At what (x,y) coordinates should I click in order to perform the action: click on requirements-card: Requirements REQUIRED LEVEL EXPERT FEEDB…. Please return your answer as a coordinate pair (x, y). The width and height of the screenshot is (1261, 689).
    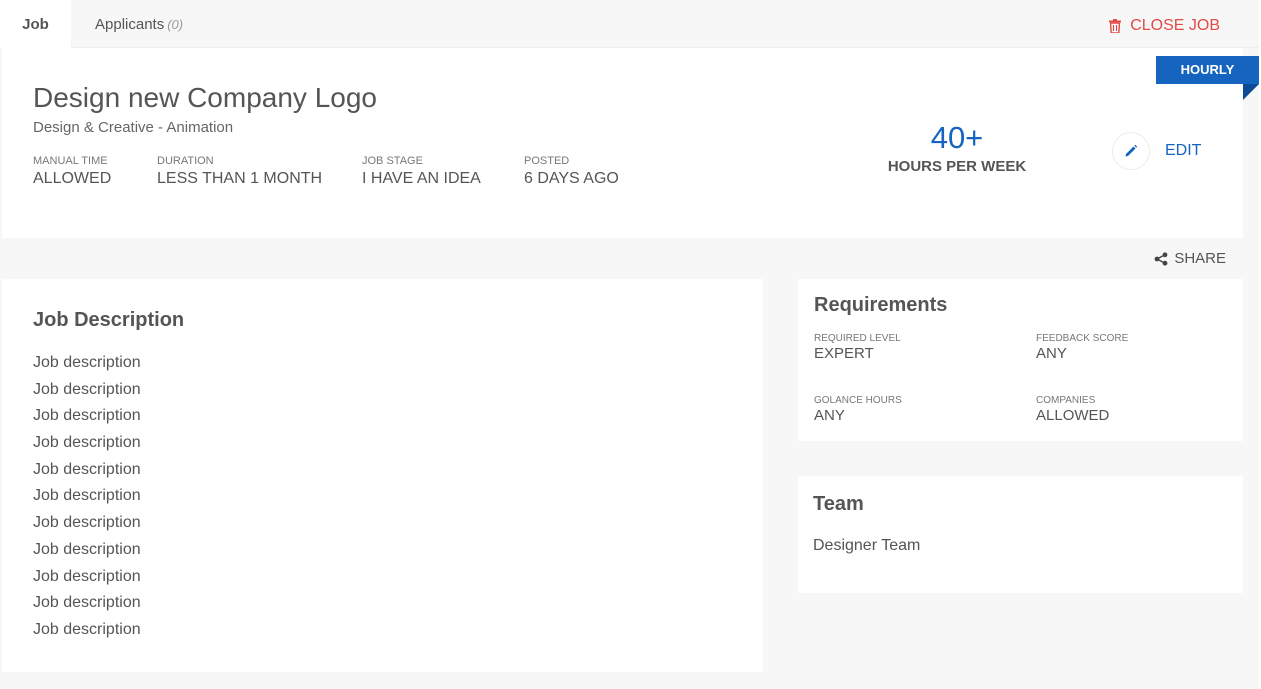
    Looking at the image, I should click on (1020, 360).